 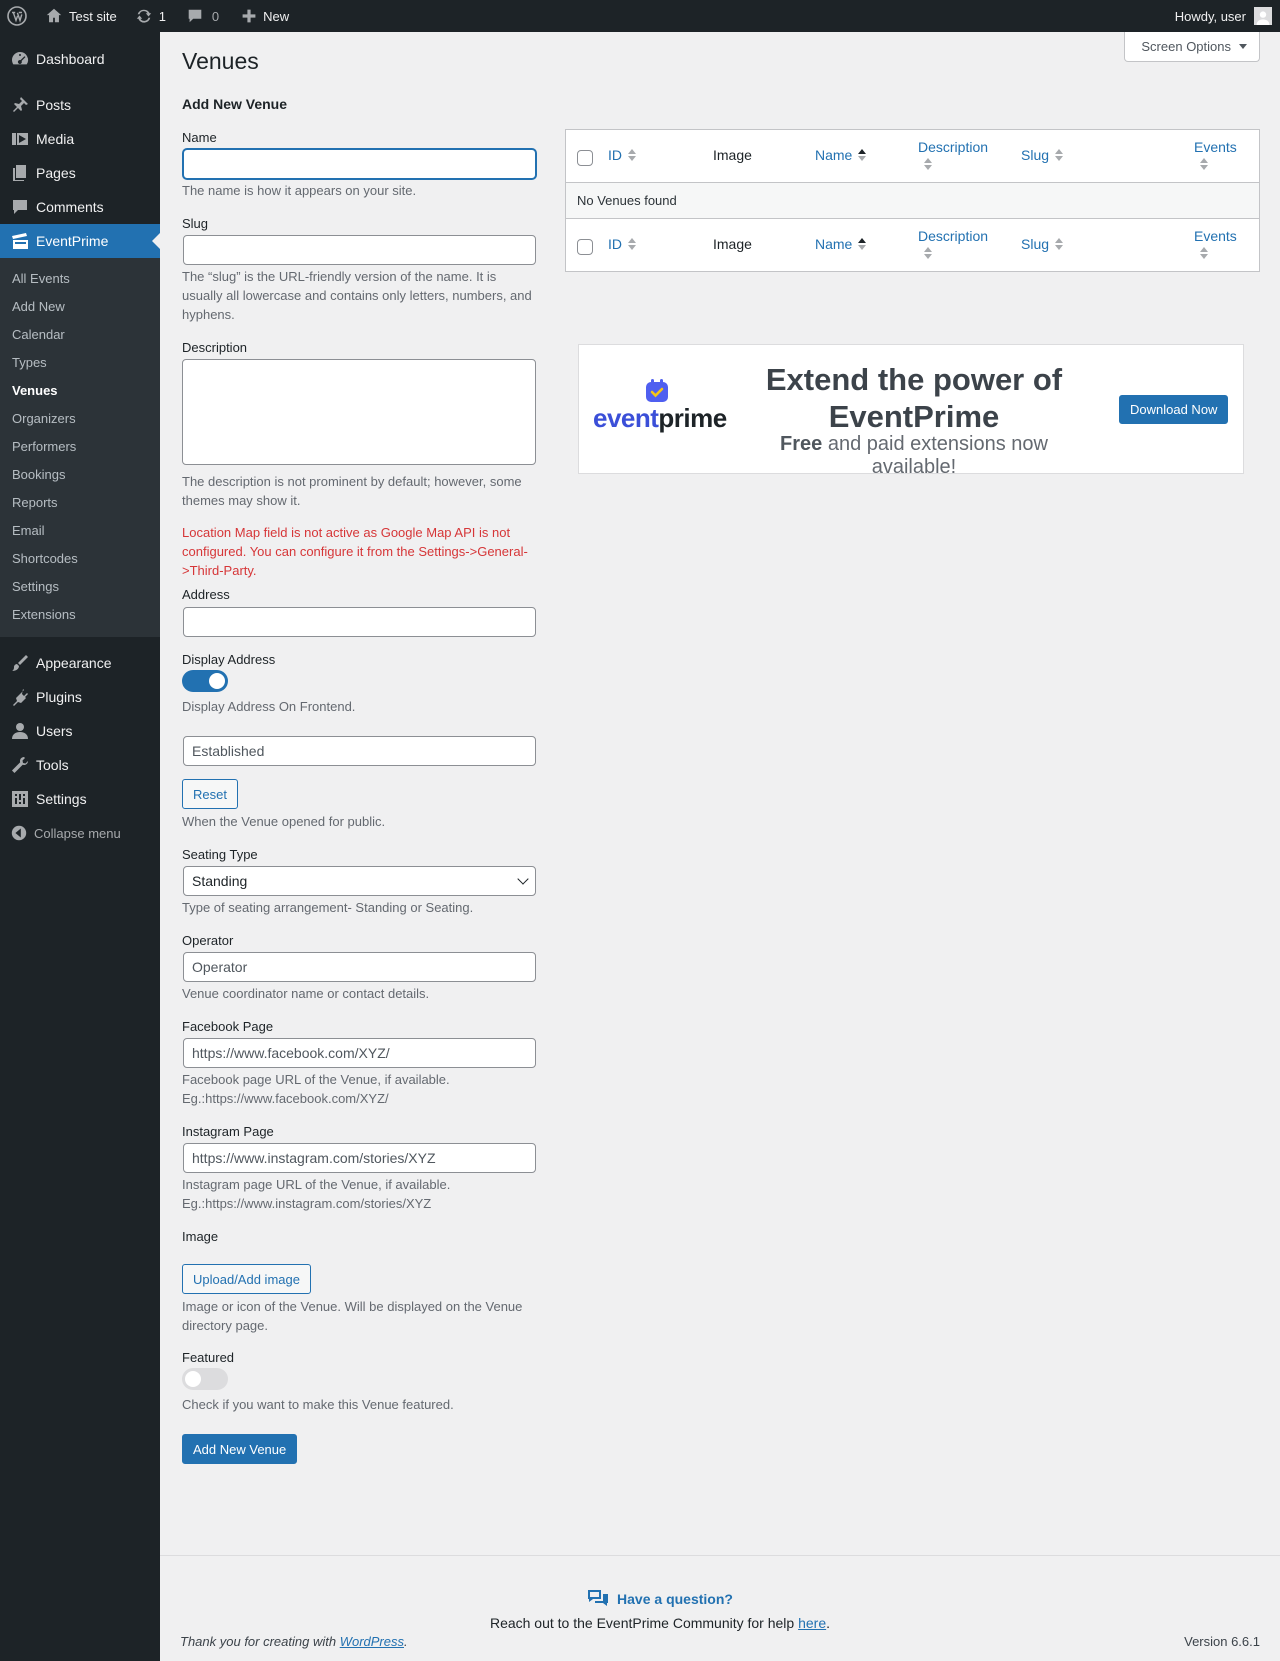 What do you see at coordinates (372, 1641) in the screenshot?
I see `wordpress-link: WordPress` at bounding box center [372, 1641].